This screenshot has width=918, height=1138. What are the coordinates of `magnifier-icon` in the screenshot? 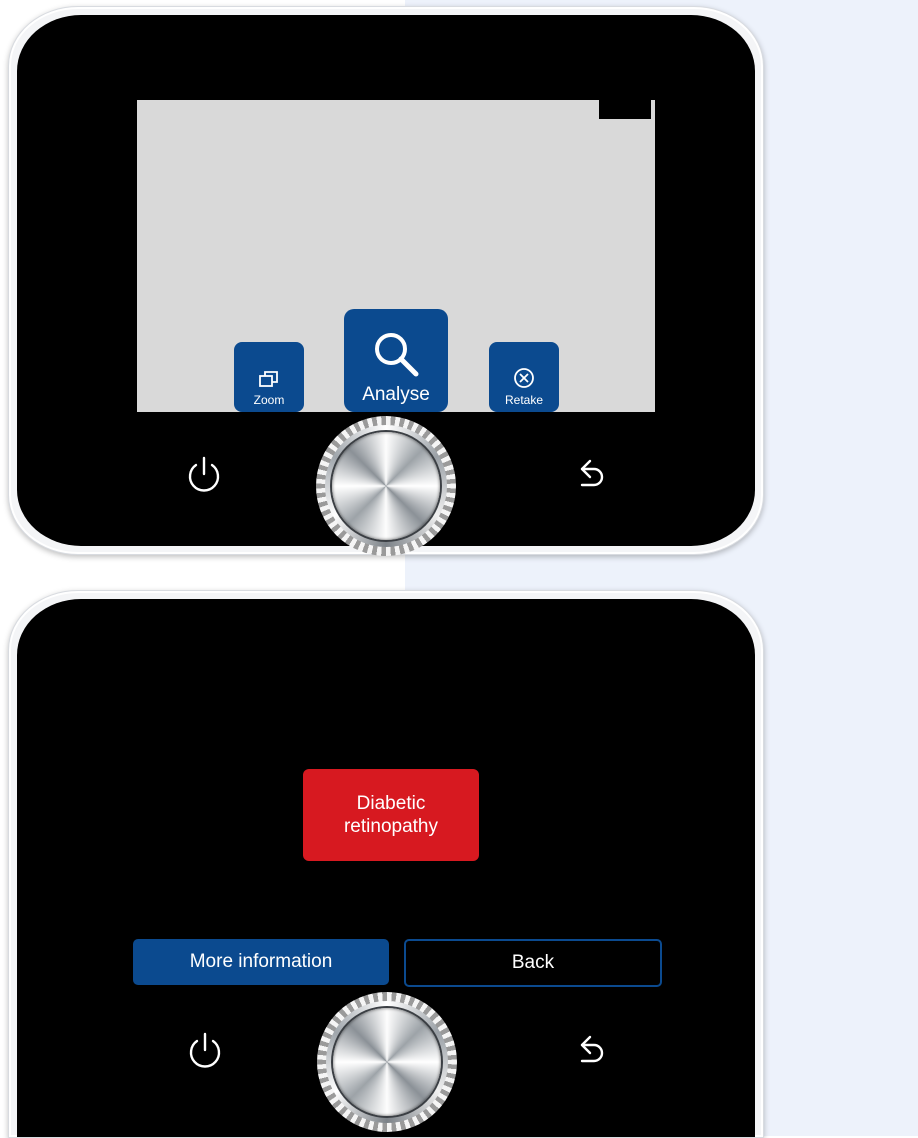 It's located at (397, 355).